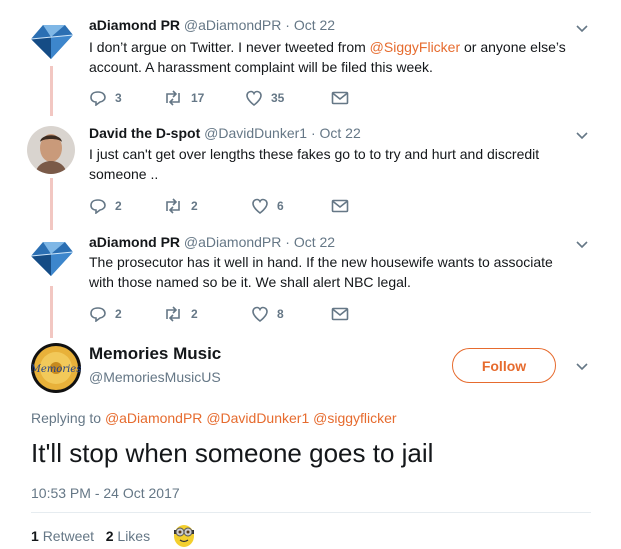  I want to click on divider, so click(311, 512).